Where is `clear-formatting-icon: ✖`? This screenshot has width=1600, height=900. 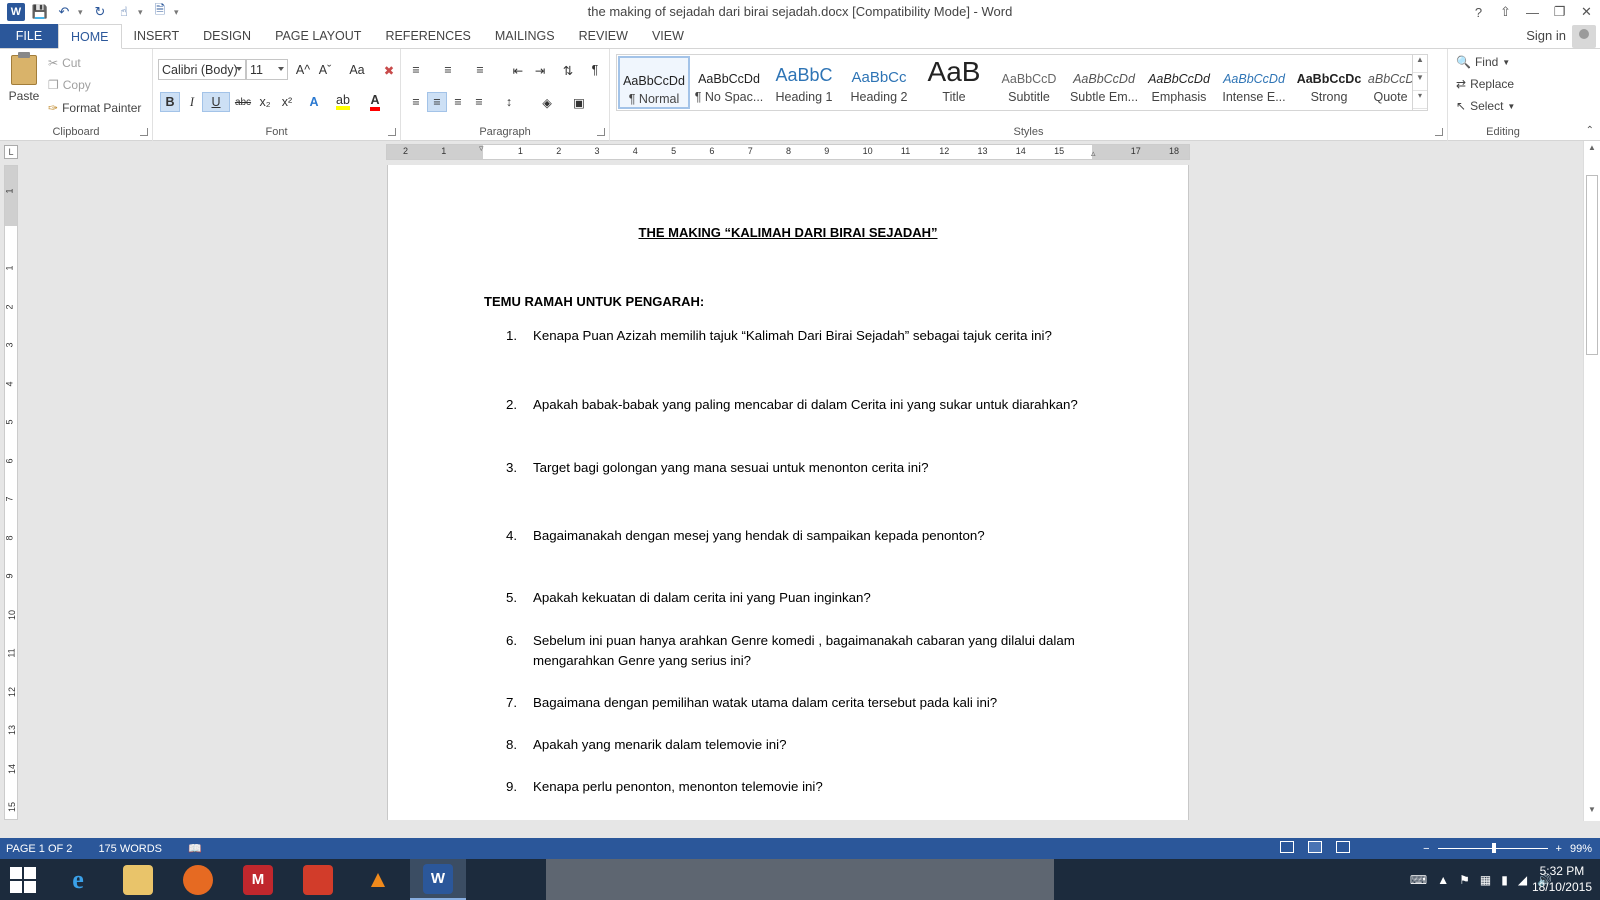
clear-formatting-icon: ✖ is located at coordinates (389, 70).